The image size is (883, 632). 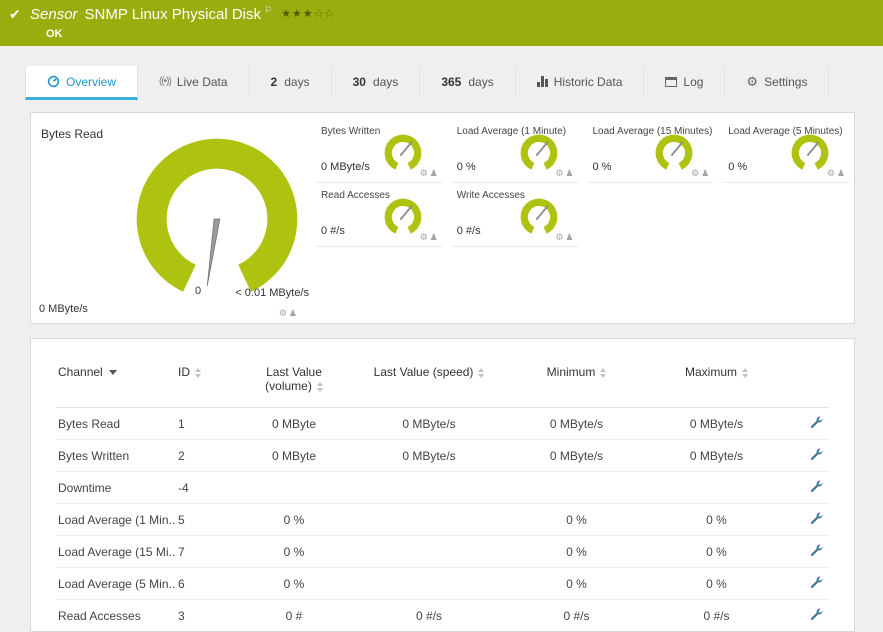 I want to click on minimum-value, so click(x=576, y=487).